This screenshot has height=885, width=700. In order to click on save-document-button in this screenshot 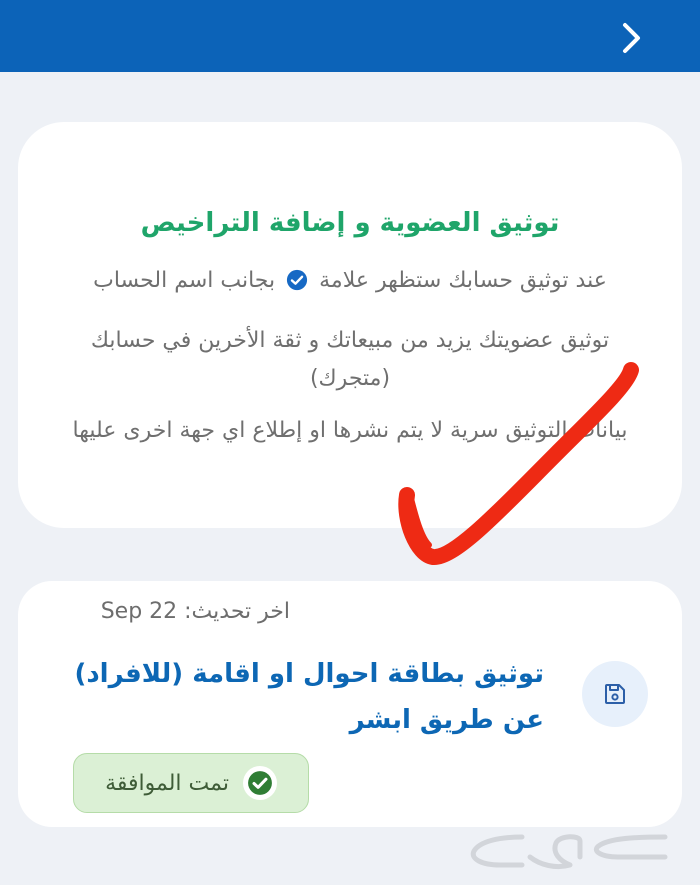, I will do `click(615, 694)`.